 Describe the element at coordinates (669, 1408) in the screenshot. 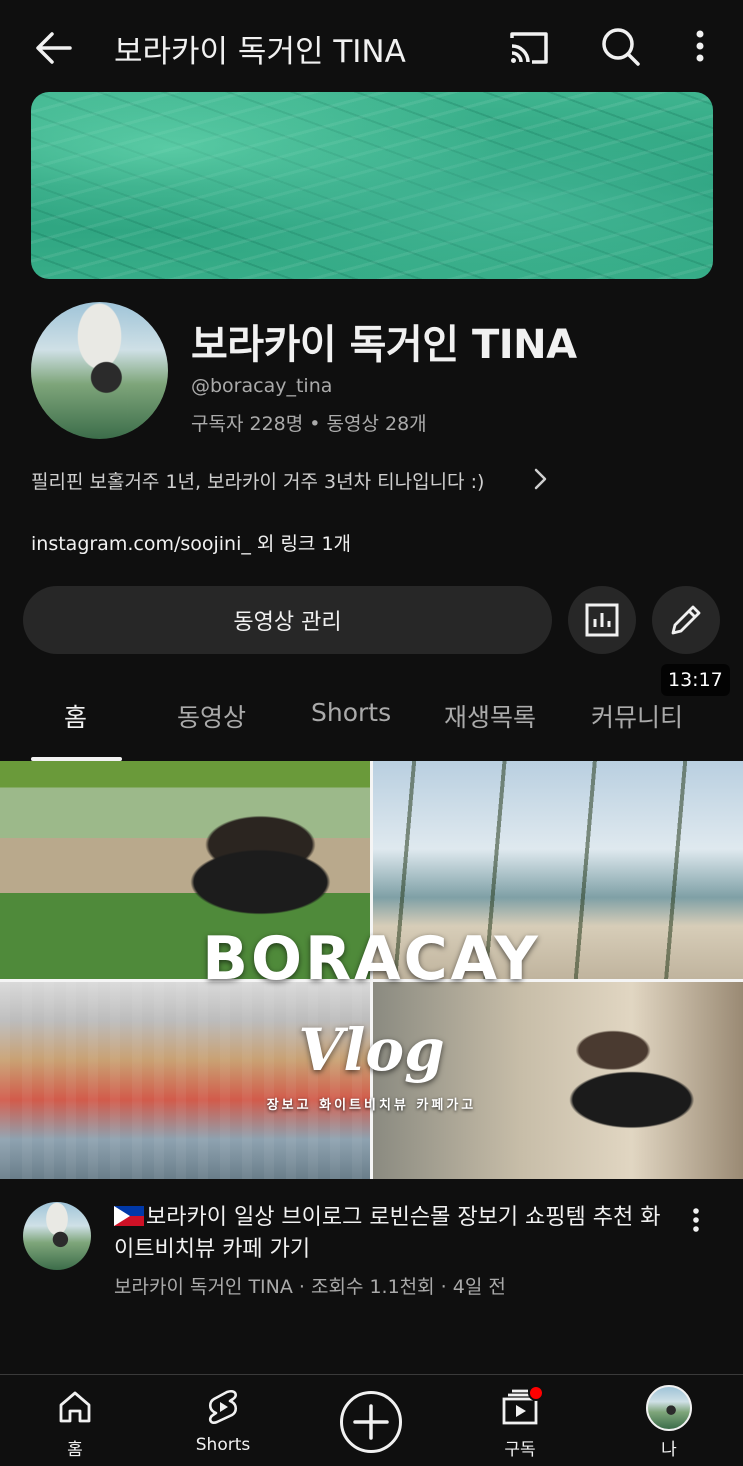

I see `avatar-icon` at that location.